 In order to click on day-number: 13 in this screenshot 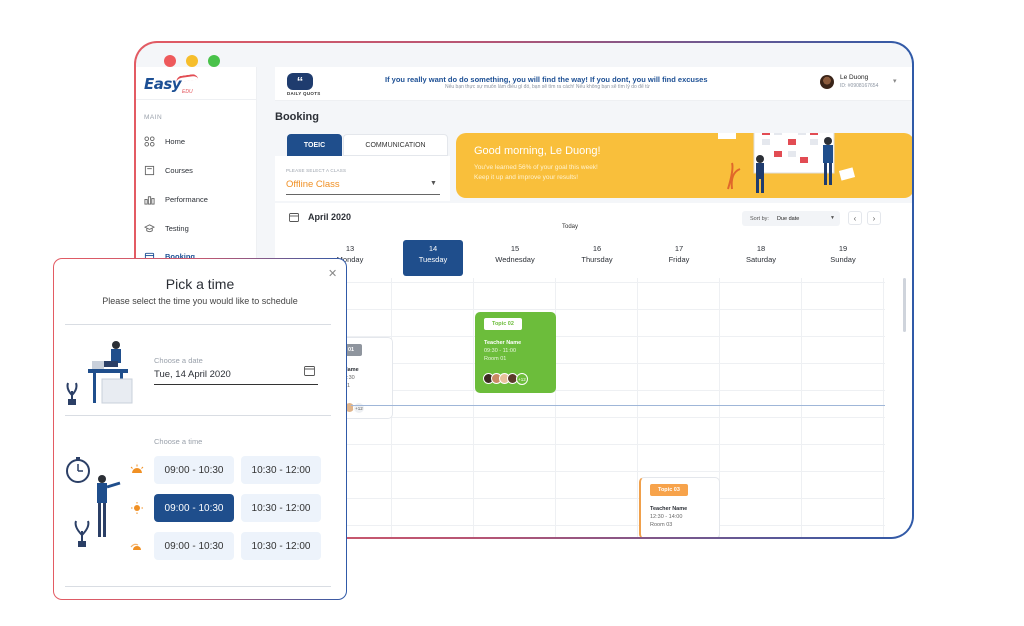, I will do `click(350, 248)`.